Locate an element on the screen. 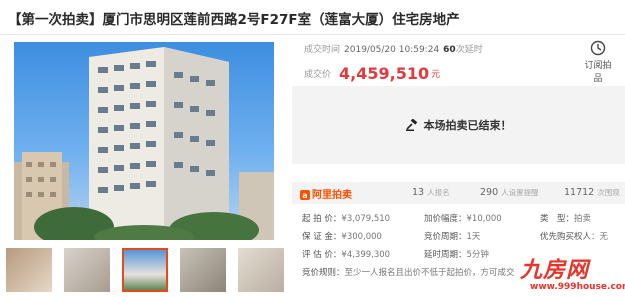  eval-price-value: ¥4,399,300 is located at coordinates (366, 255).